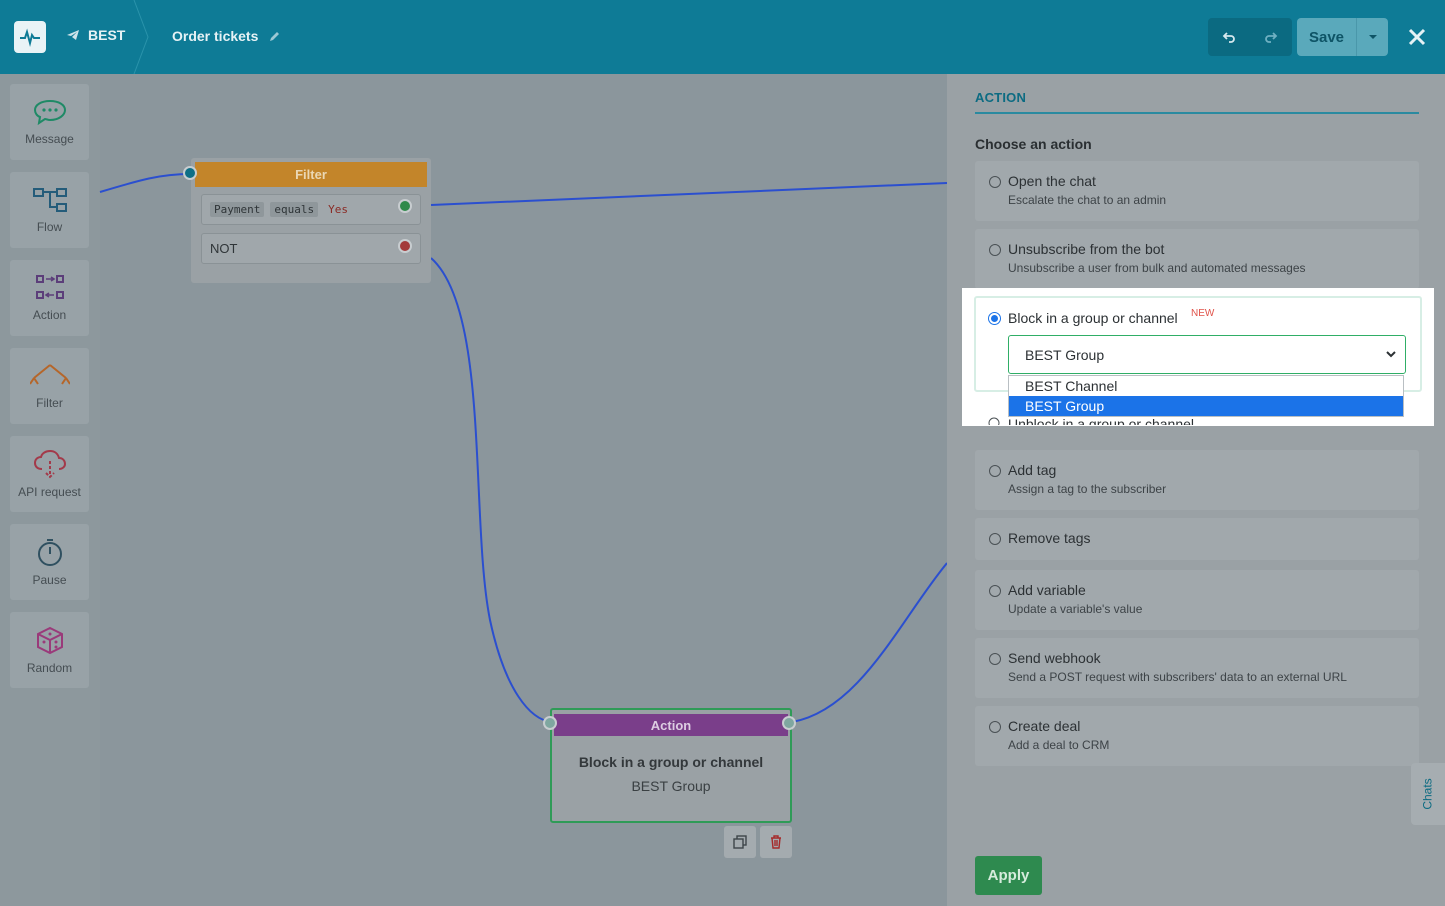 This screenshot has height=906, width=1445. Describe the element at coordinates (1059, 745) in the screenshot. I see `option-desc: Add a deal to CRM` at that location.